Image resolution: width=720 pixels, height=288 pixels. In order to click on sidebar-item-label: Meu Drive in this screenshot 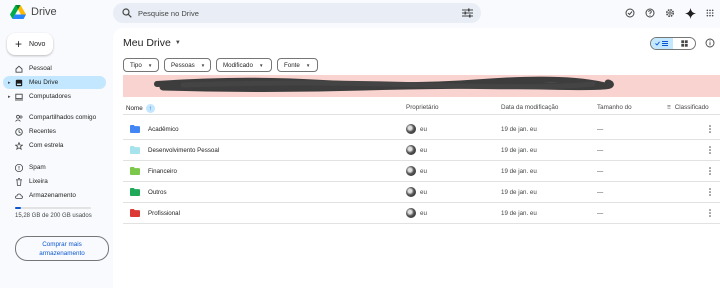, I will do `click(44, 82)`.